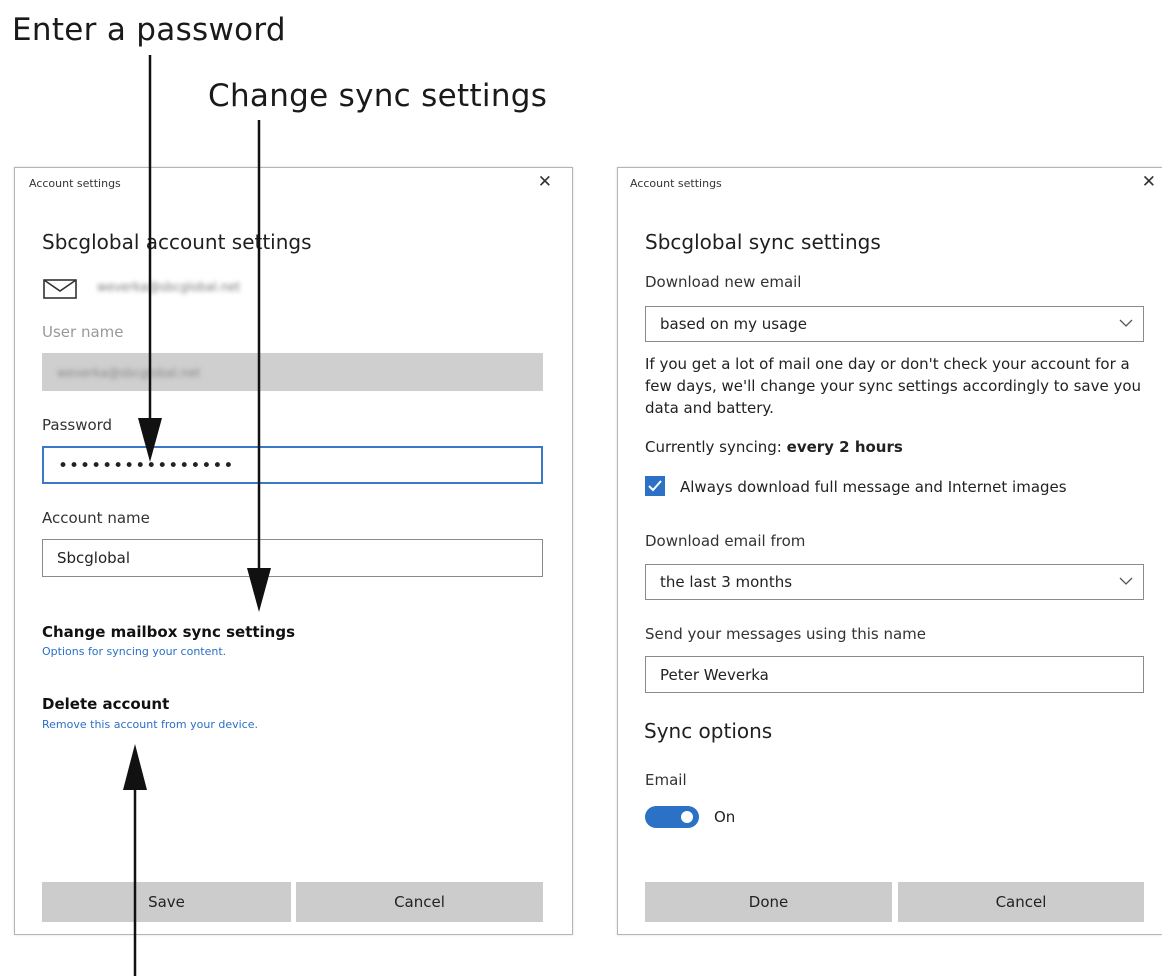  I want to click on sync-options-heading: Sync options, so click(708, 731).